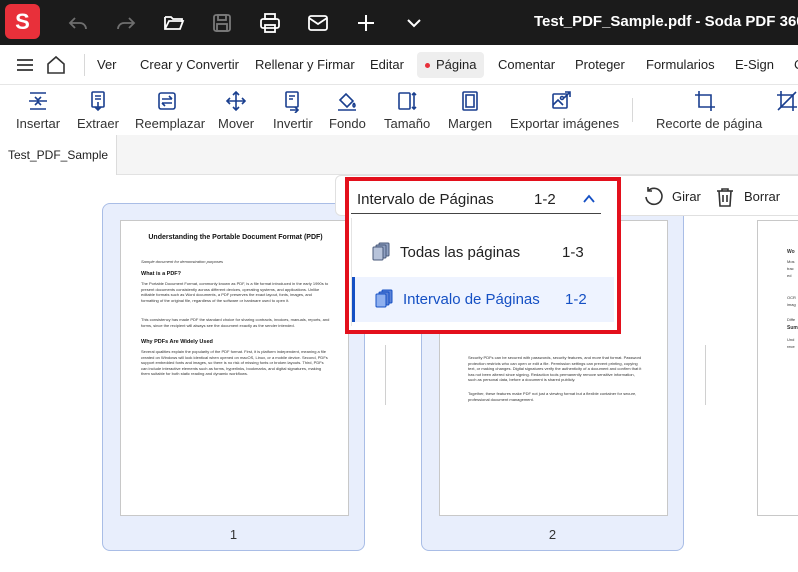  Describe the element at coordinates (107, 64) in the screenshot. I see `menu-ver: Ver` at that location.